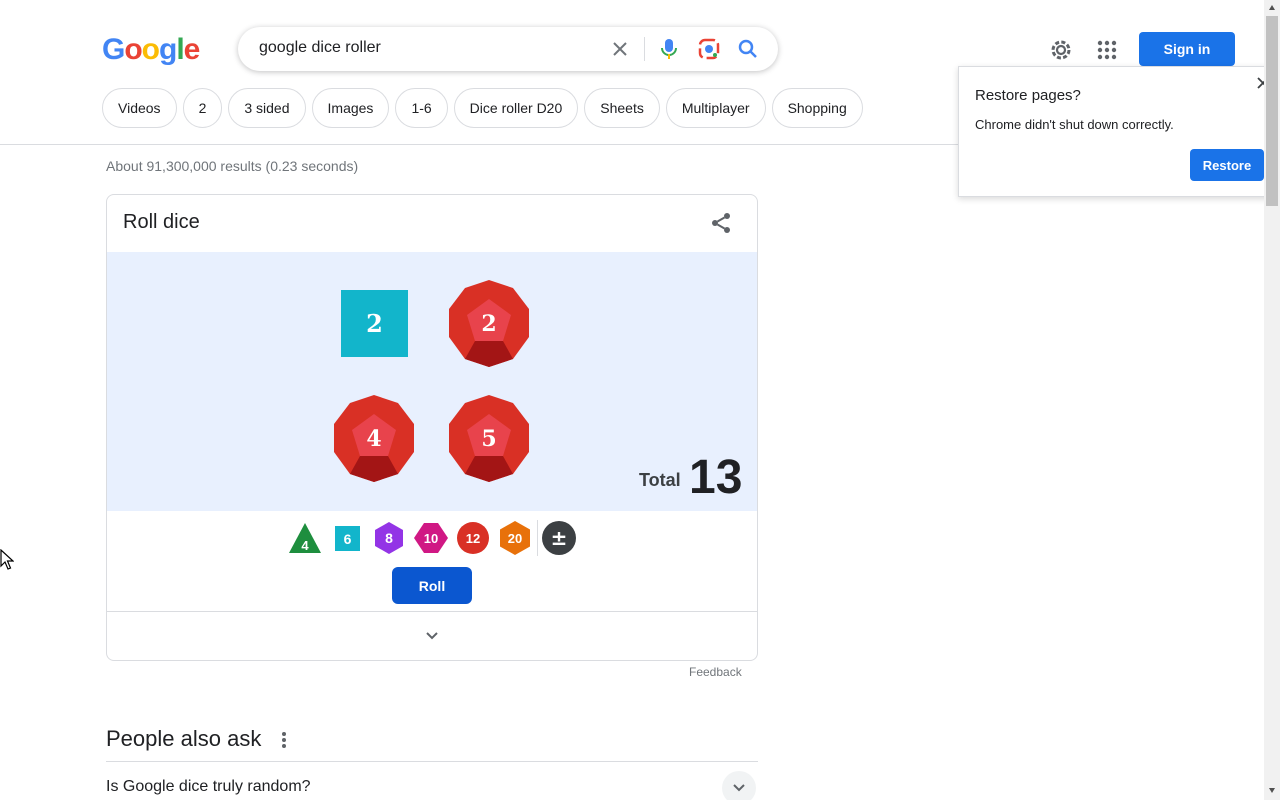  What do you see at coordinates (432, 585) in the screenshot?
I see `roll-button: Roll` at bounding box center [432, 585].